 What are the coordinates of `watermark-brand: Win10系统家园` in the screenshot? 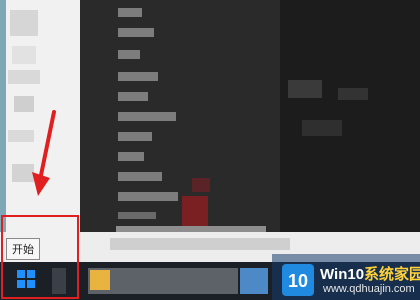 It's located at (370, 273).